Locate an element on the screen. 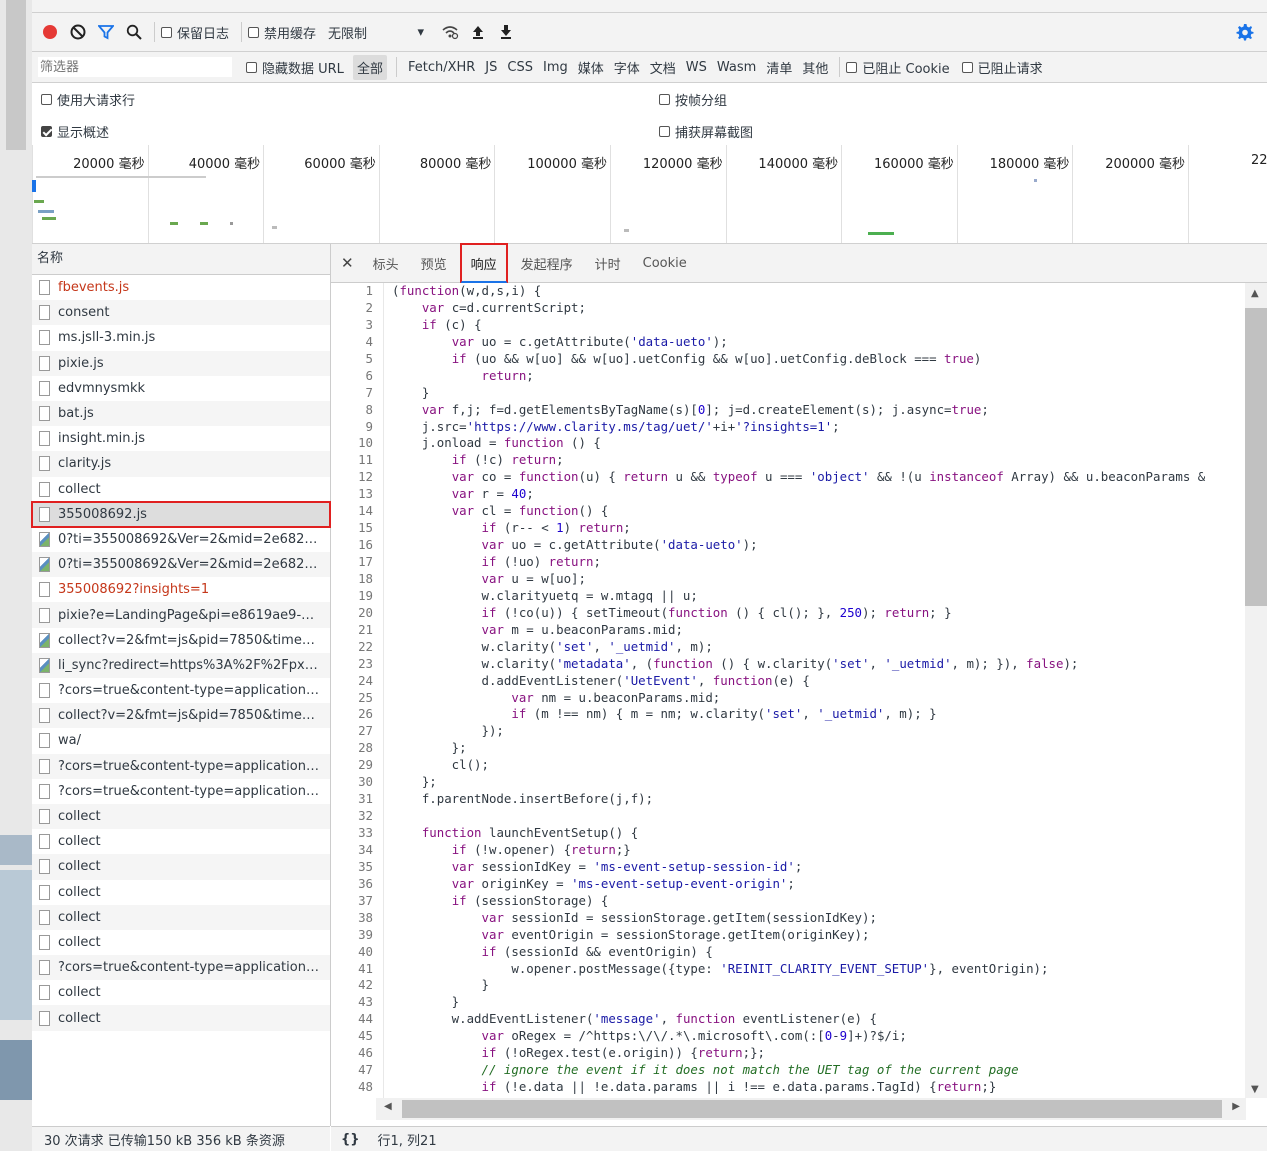 This screenshot has width=1267, height=1151. request-row: bat.js is located at coordinates (181, 413).